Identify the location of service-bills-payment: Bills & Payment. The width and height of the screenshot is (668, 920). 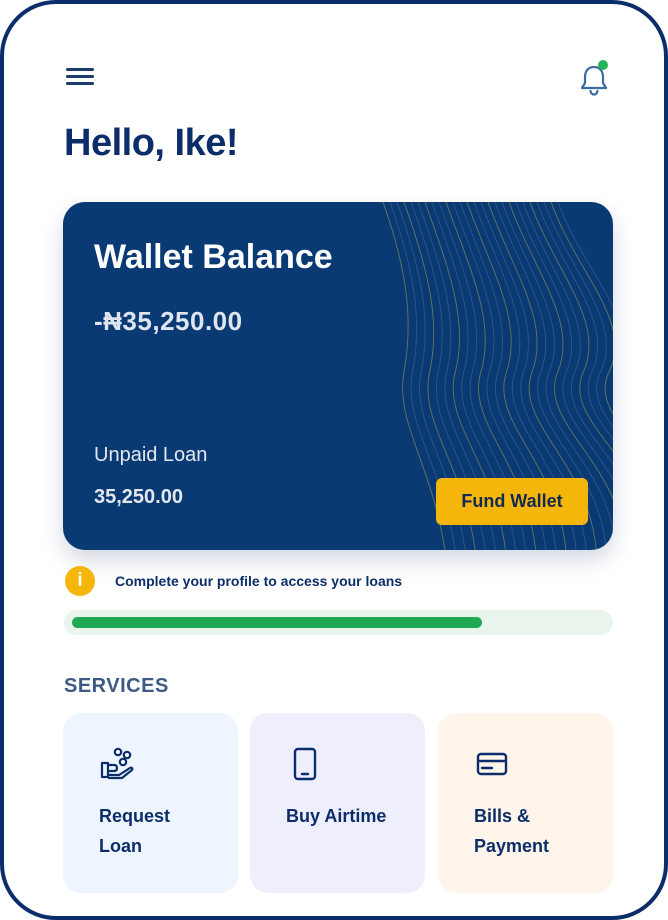
(525, 803).